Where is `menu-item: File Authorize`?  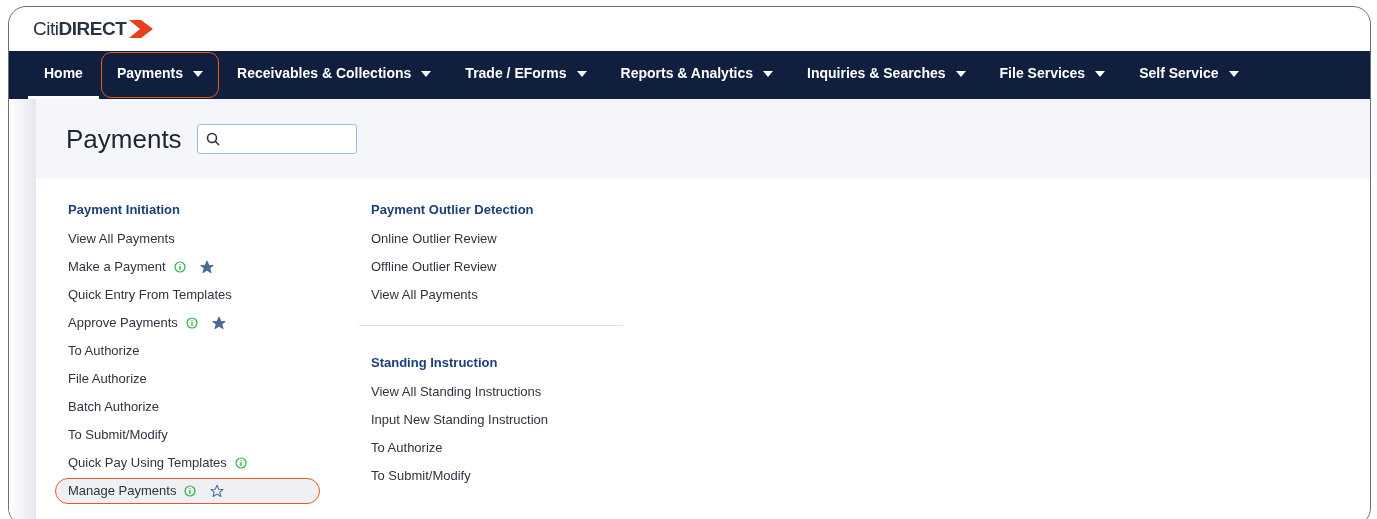
menu-item: File Authorize is located at coordinates (101, 379).